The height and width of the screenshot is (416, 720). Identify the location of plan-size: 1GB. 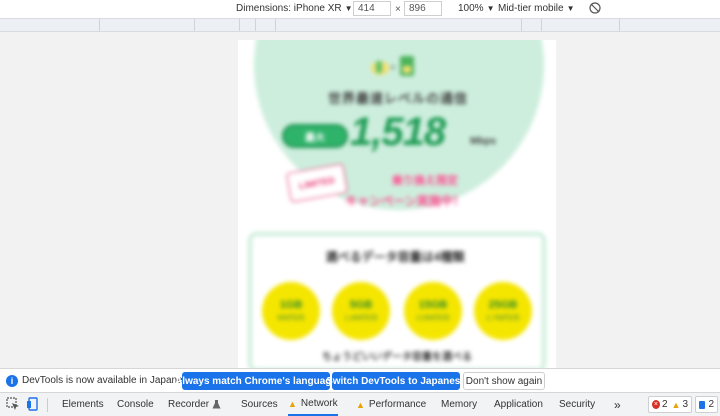
(291, 305).